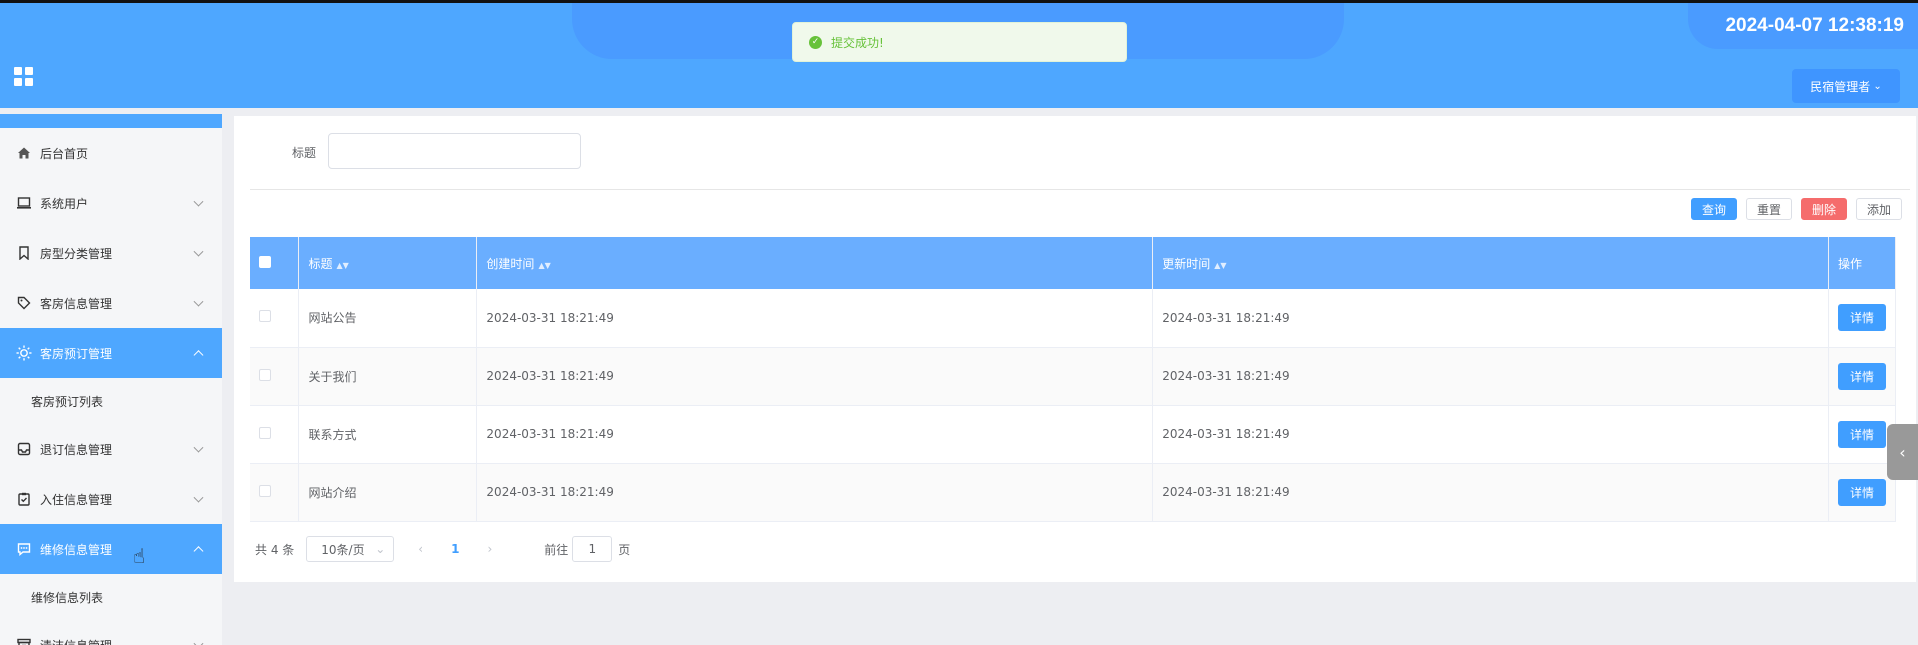 This screenshot has width=1918, height=645. Describe the element at coordinates (388, 318) in the screenshot. I see `cell-title: 网站公告` at that location.